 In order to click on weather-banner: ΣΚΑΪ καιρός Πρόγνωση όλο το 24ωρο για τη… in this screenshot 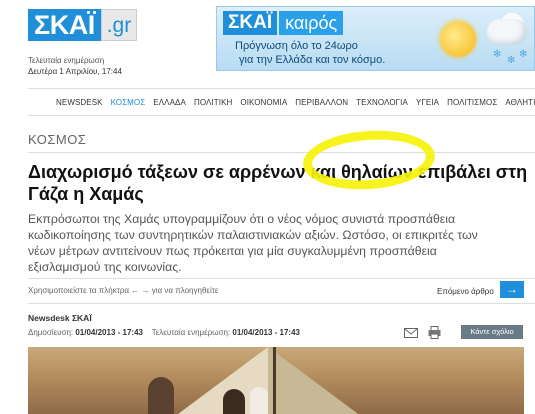, I will do `click(375, 38)`.